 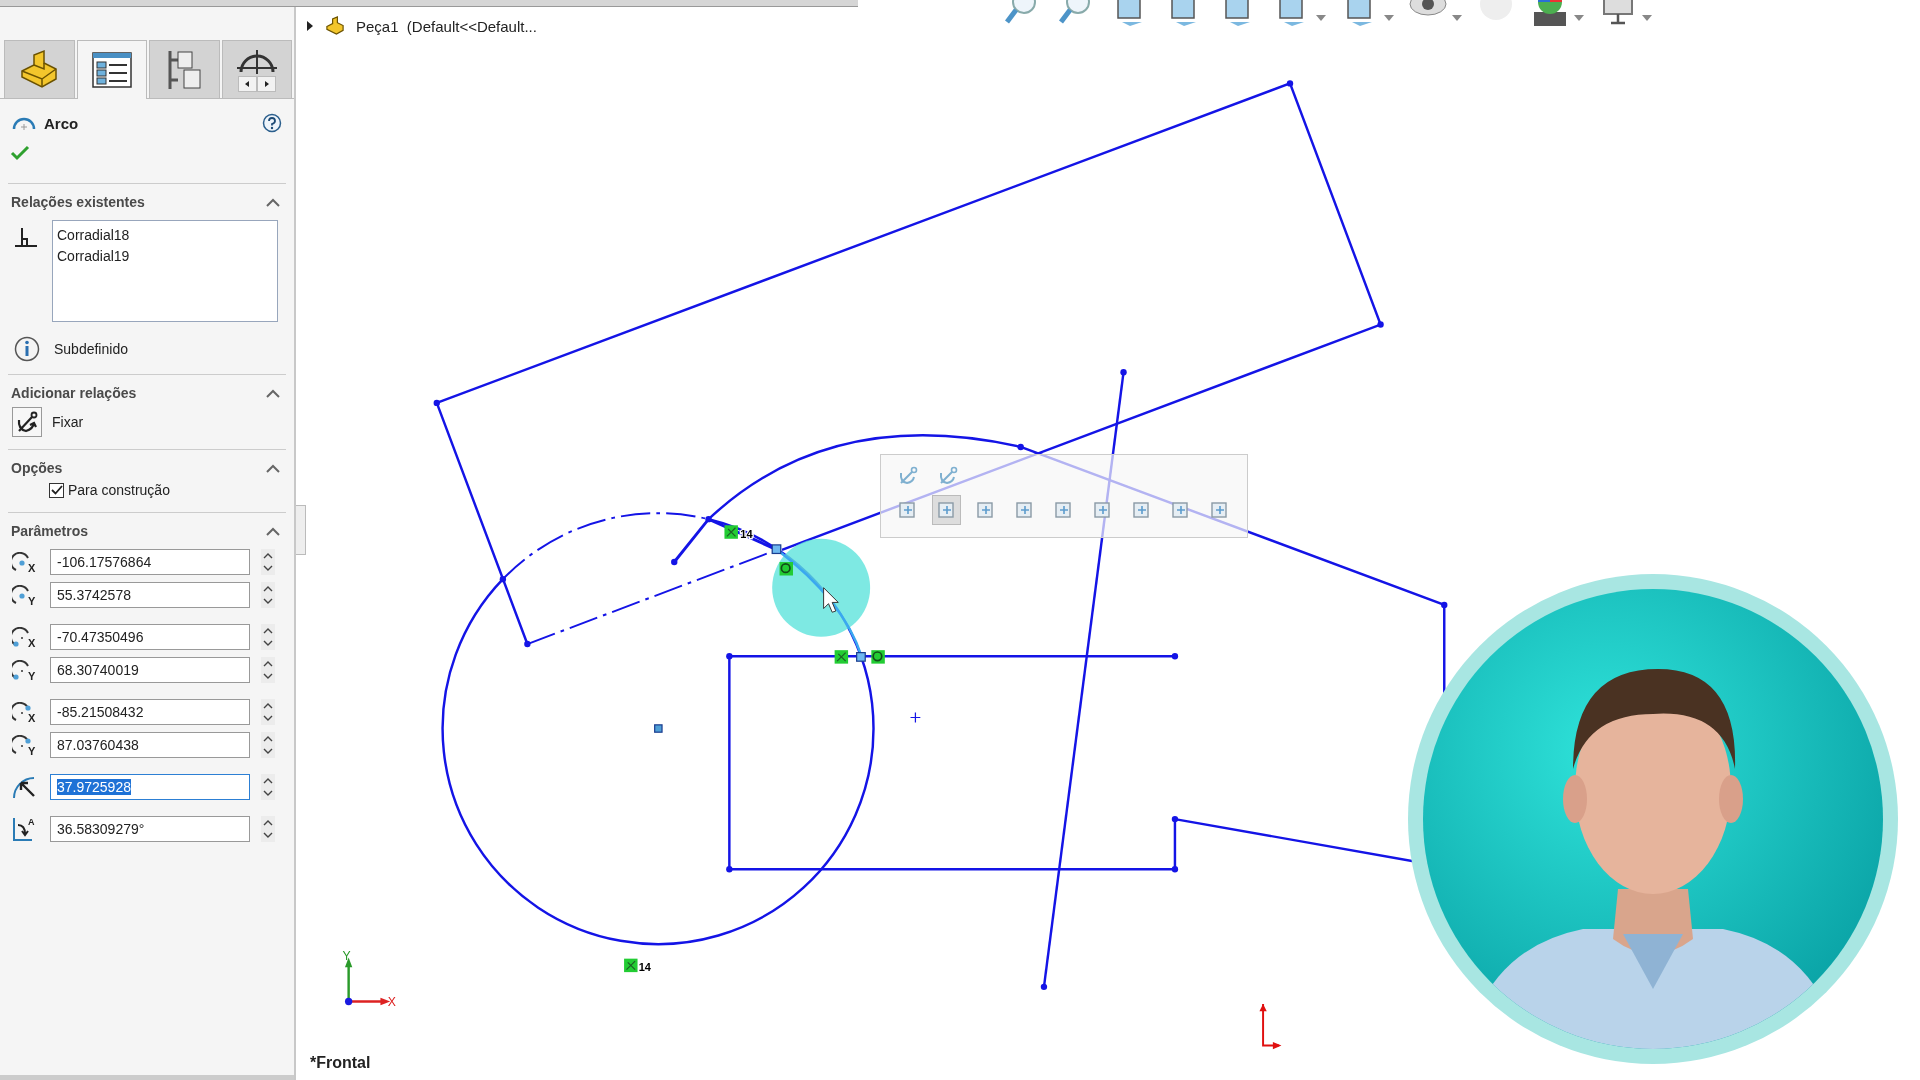 What do you see at coordinates (74, 393) in the screenshot?
I see `section-title: Adicionar relações` at bounding box center [74, 393].